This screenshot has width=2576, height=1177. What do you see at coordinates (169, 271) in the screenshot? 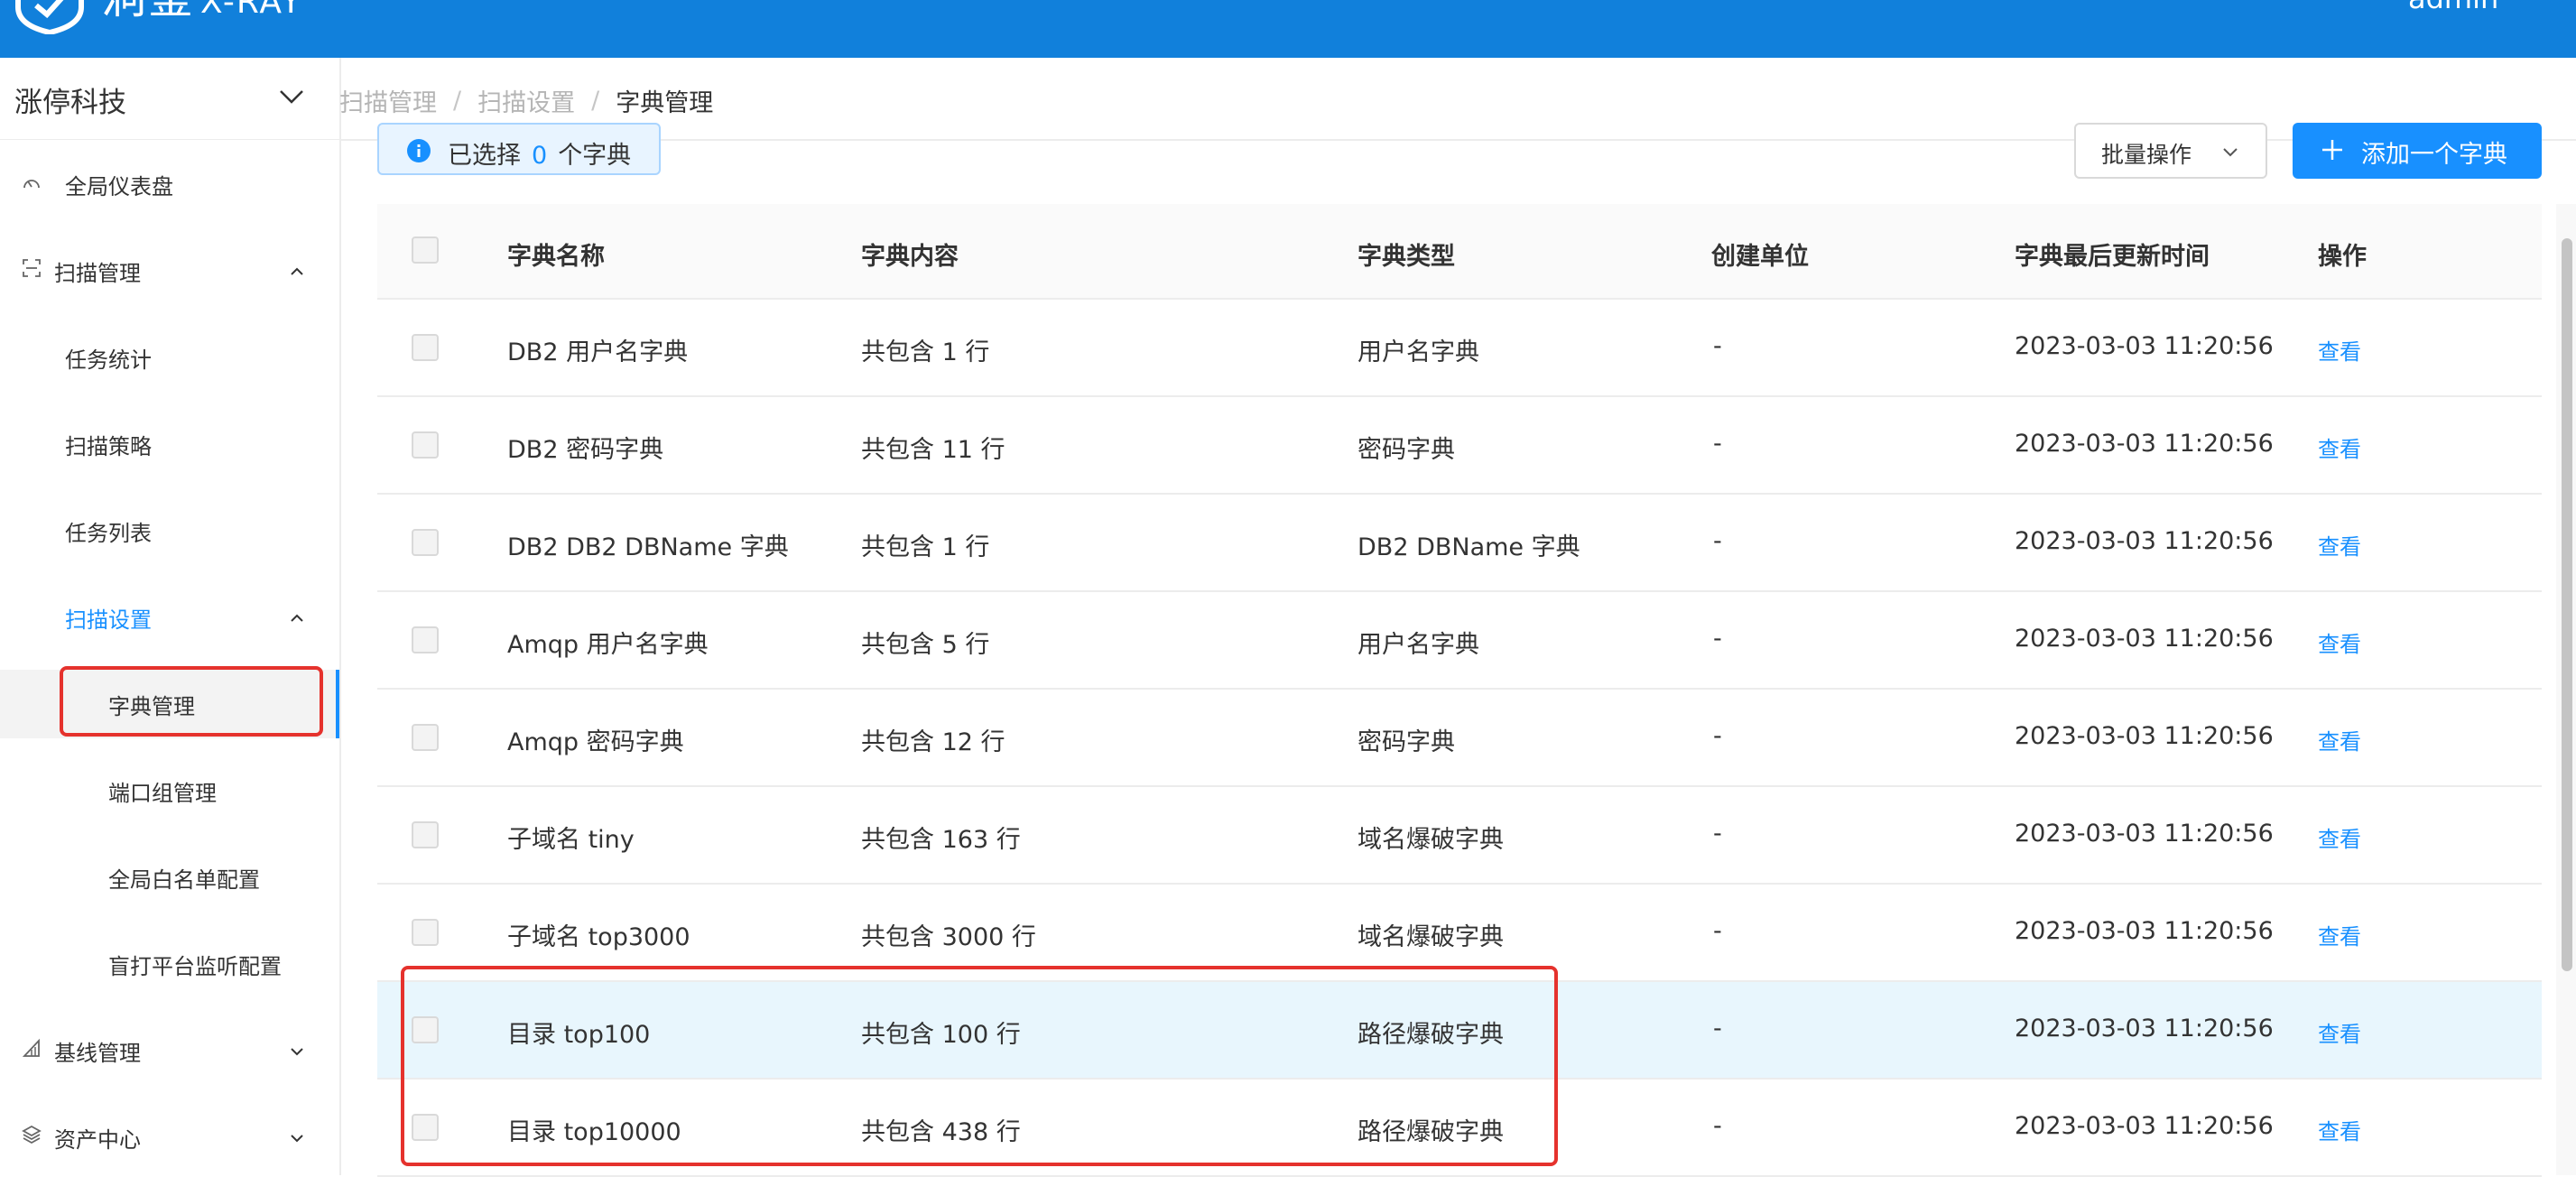
I see `sidebar-item-scan-management: 扫描管理` at bounding box center [169, 271].